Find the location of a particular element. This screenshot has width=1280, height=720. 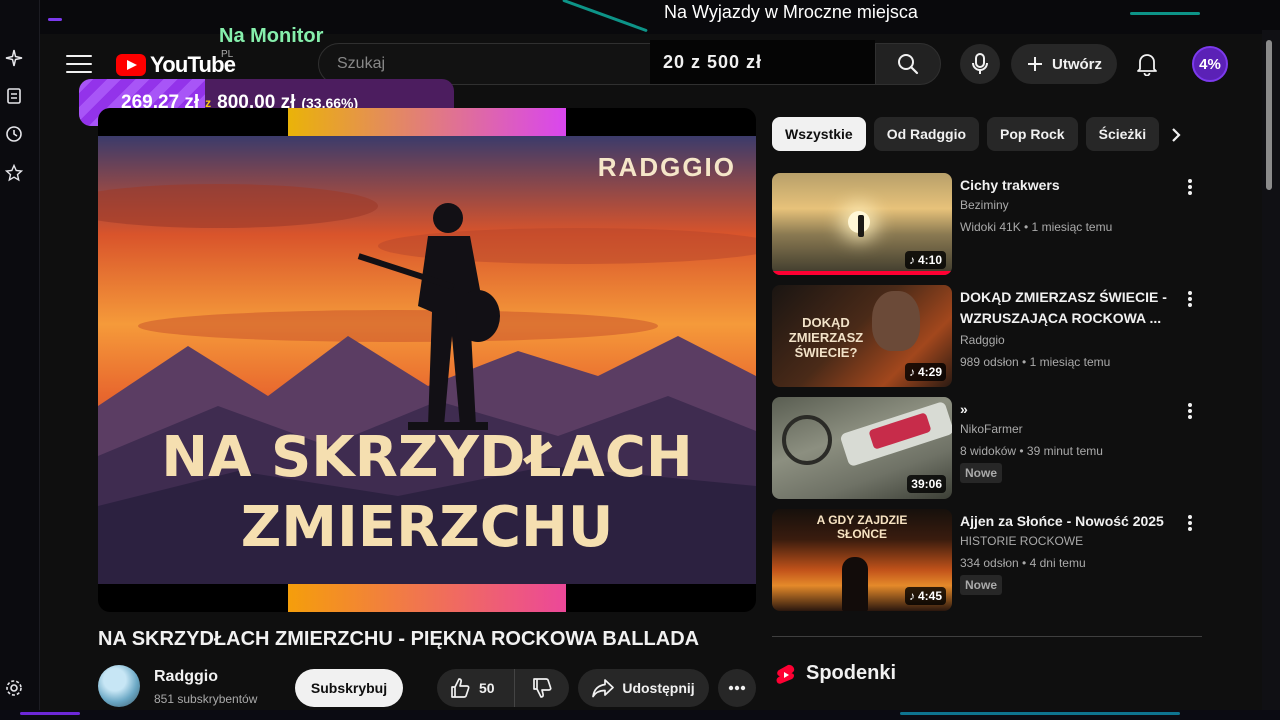

create-label: Utwórz is located at coordinates (1077, 64).